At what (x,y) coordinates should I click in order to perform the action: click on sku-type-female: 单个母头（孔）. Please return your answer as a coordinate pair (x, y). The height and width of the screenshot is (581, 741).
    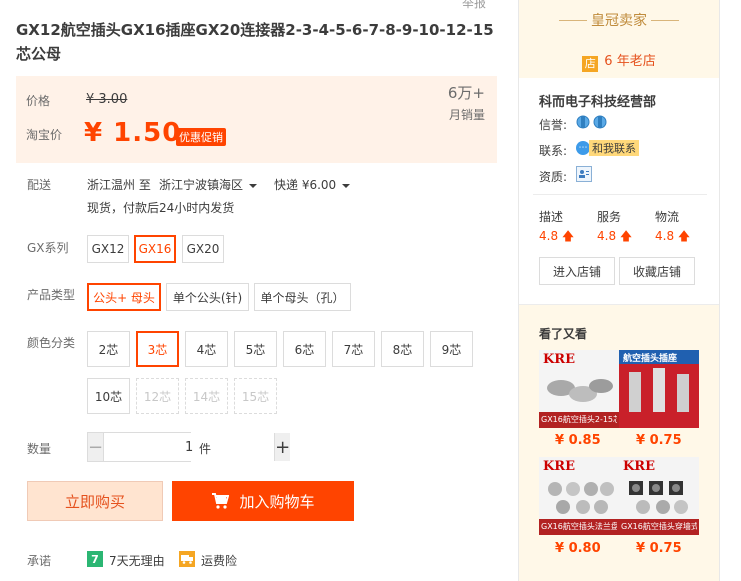
    Looking at the image, I should click on (302, 297).